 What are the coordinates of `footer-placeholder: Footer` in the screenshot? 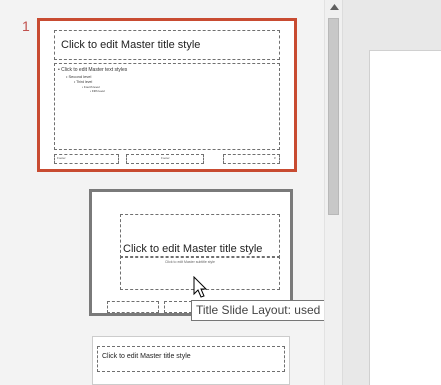 It's located at (165, 159).